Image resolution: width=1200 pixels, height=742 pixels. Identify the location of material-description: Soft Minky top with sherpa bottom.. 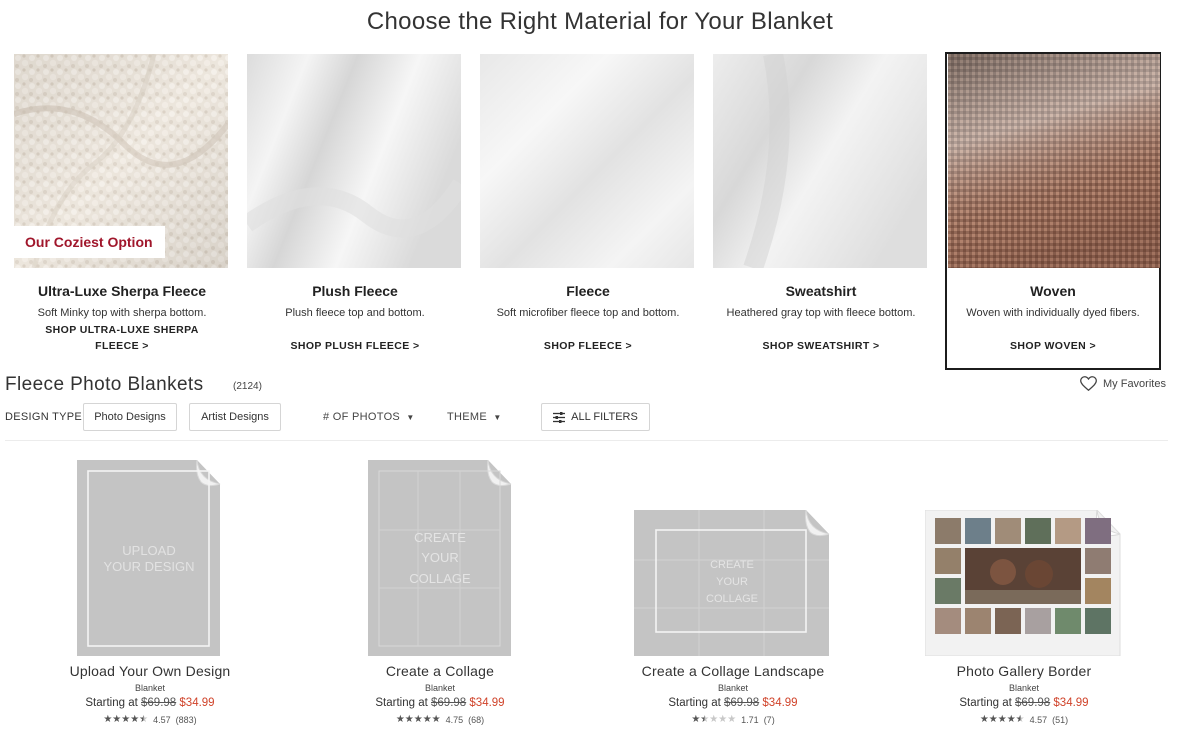
(122, 313).